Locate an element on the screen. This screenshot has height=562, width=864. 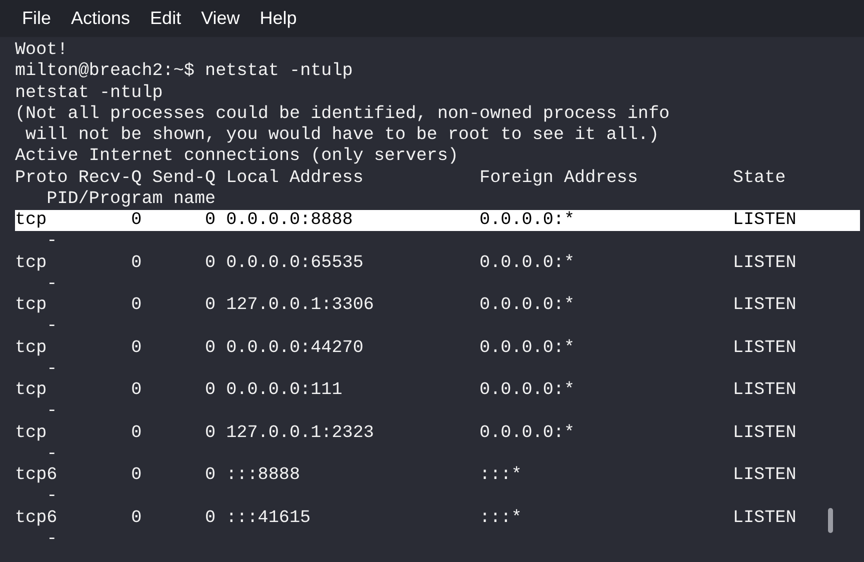
terminal-line: will not be shown, you would have to be root to see it all.) is located at coordinates (342, 135).